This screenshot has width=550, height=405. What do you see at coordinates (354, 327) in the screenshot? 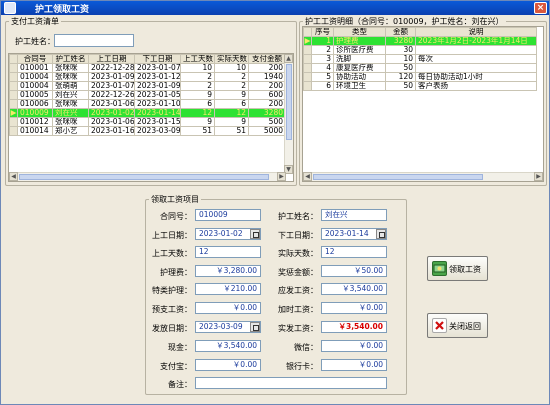
I see `actual-pay-field: ￥3,540.00` at bounding box center [354, 327].